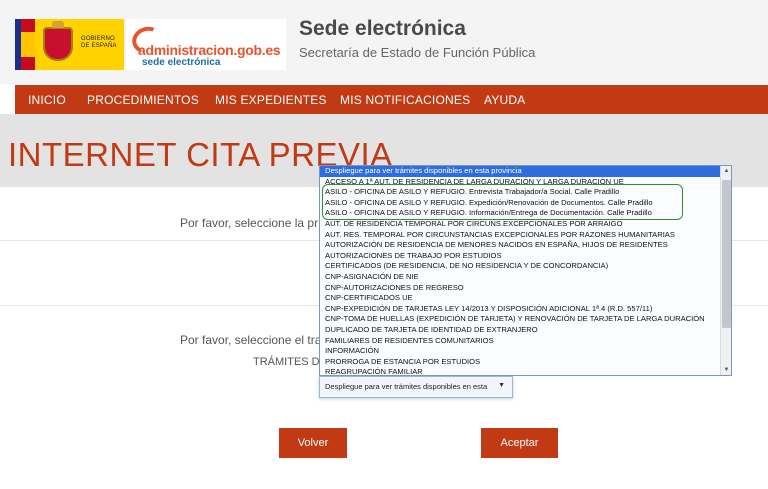  I want to click on tramites-label: TRÁMITES DI, so click(288, 362).